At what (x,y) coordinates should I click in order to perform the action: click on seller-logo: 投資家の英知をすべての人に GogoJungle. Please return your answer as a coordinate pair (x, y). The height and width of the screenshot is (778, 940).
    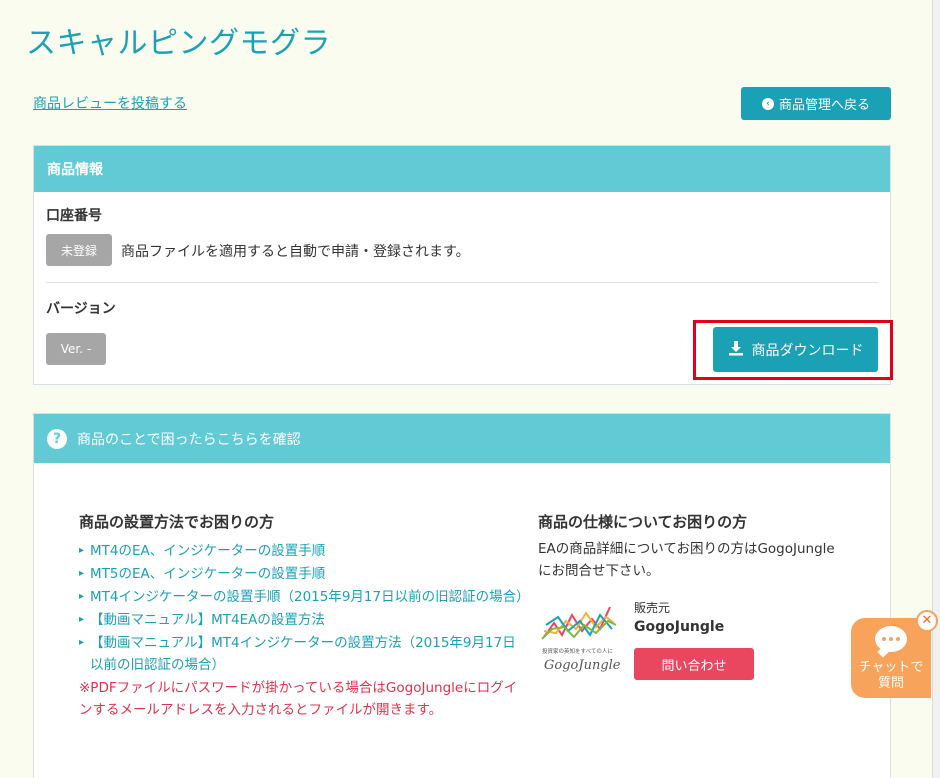
    Looking at the image, I should click on (580, 639).